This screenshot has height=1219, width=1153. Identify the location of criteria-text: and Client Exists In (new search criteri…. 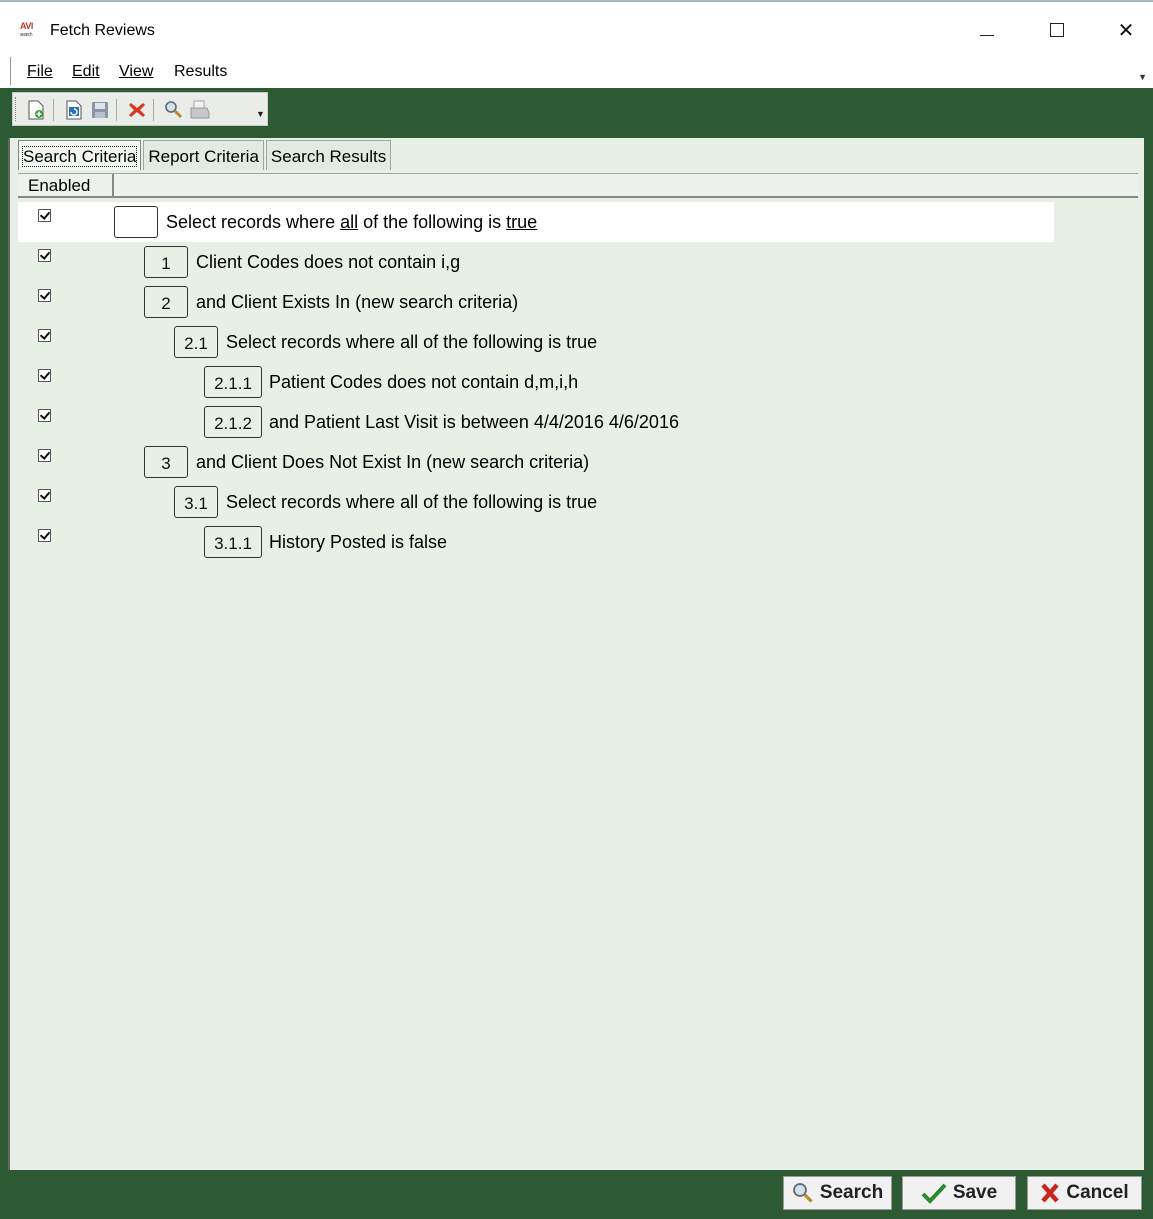
(357, 302).